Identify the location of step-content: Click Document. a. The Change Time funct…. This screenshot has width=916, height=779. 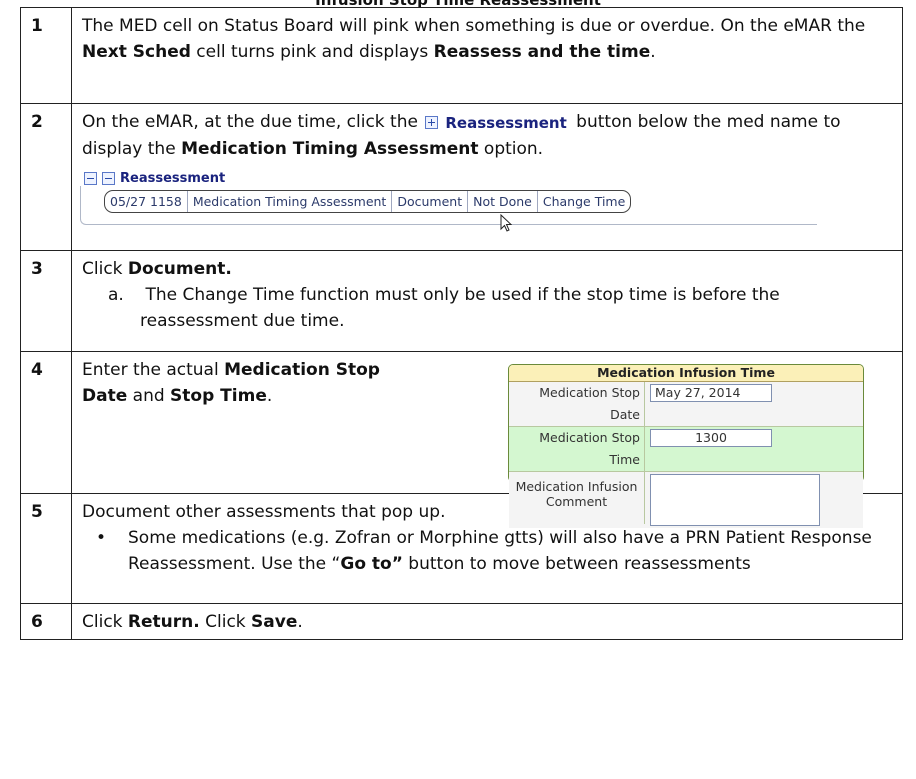
(487, 300).